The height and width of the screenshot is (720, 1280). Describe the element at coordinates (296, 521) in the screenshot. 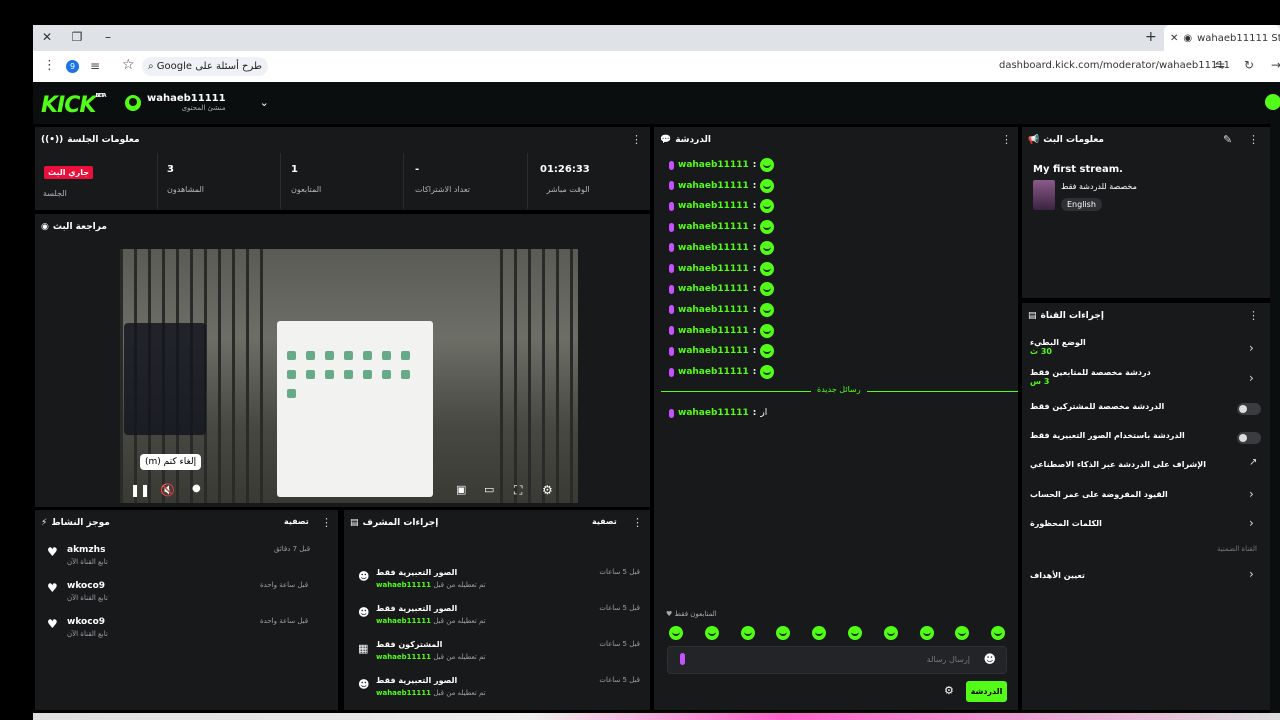

I see `activity-filter-button: تصفية` at that location.